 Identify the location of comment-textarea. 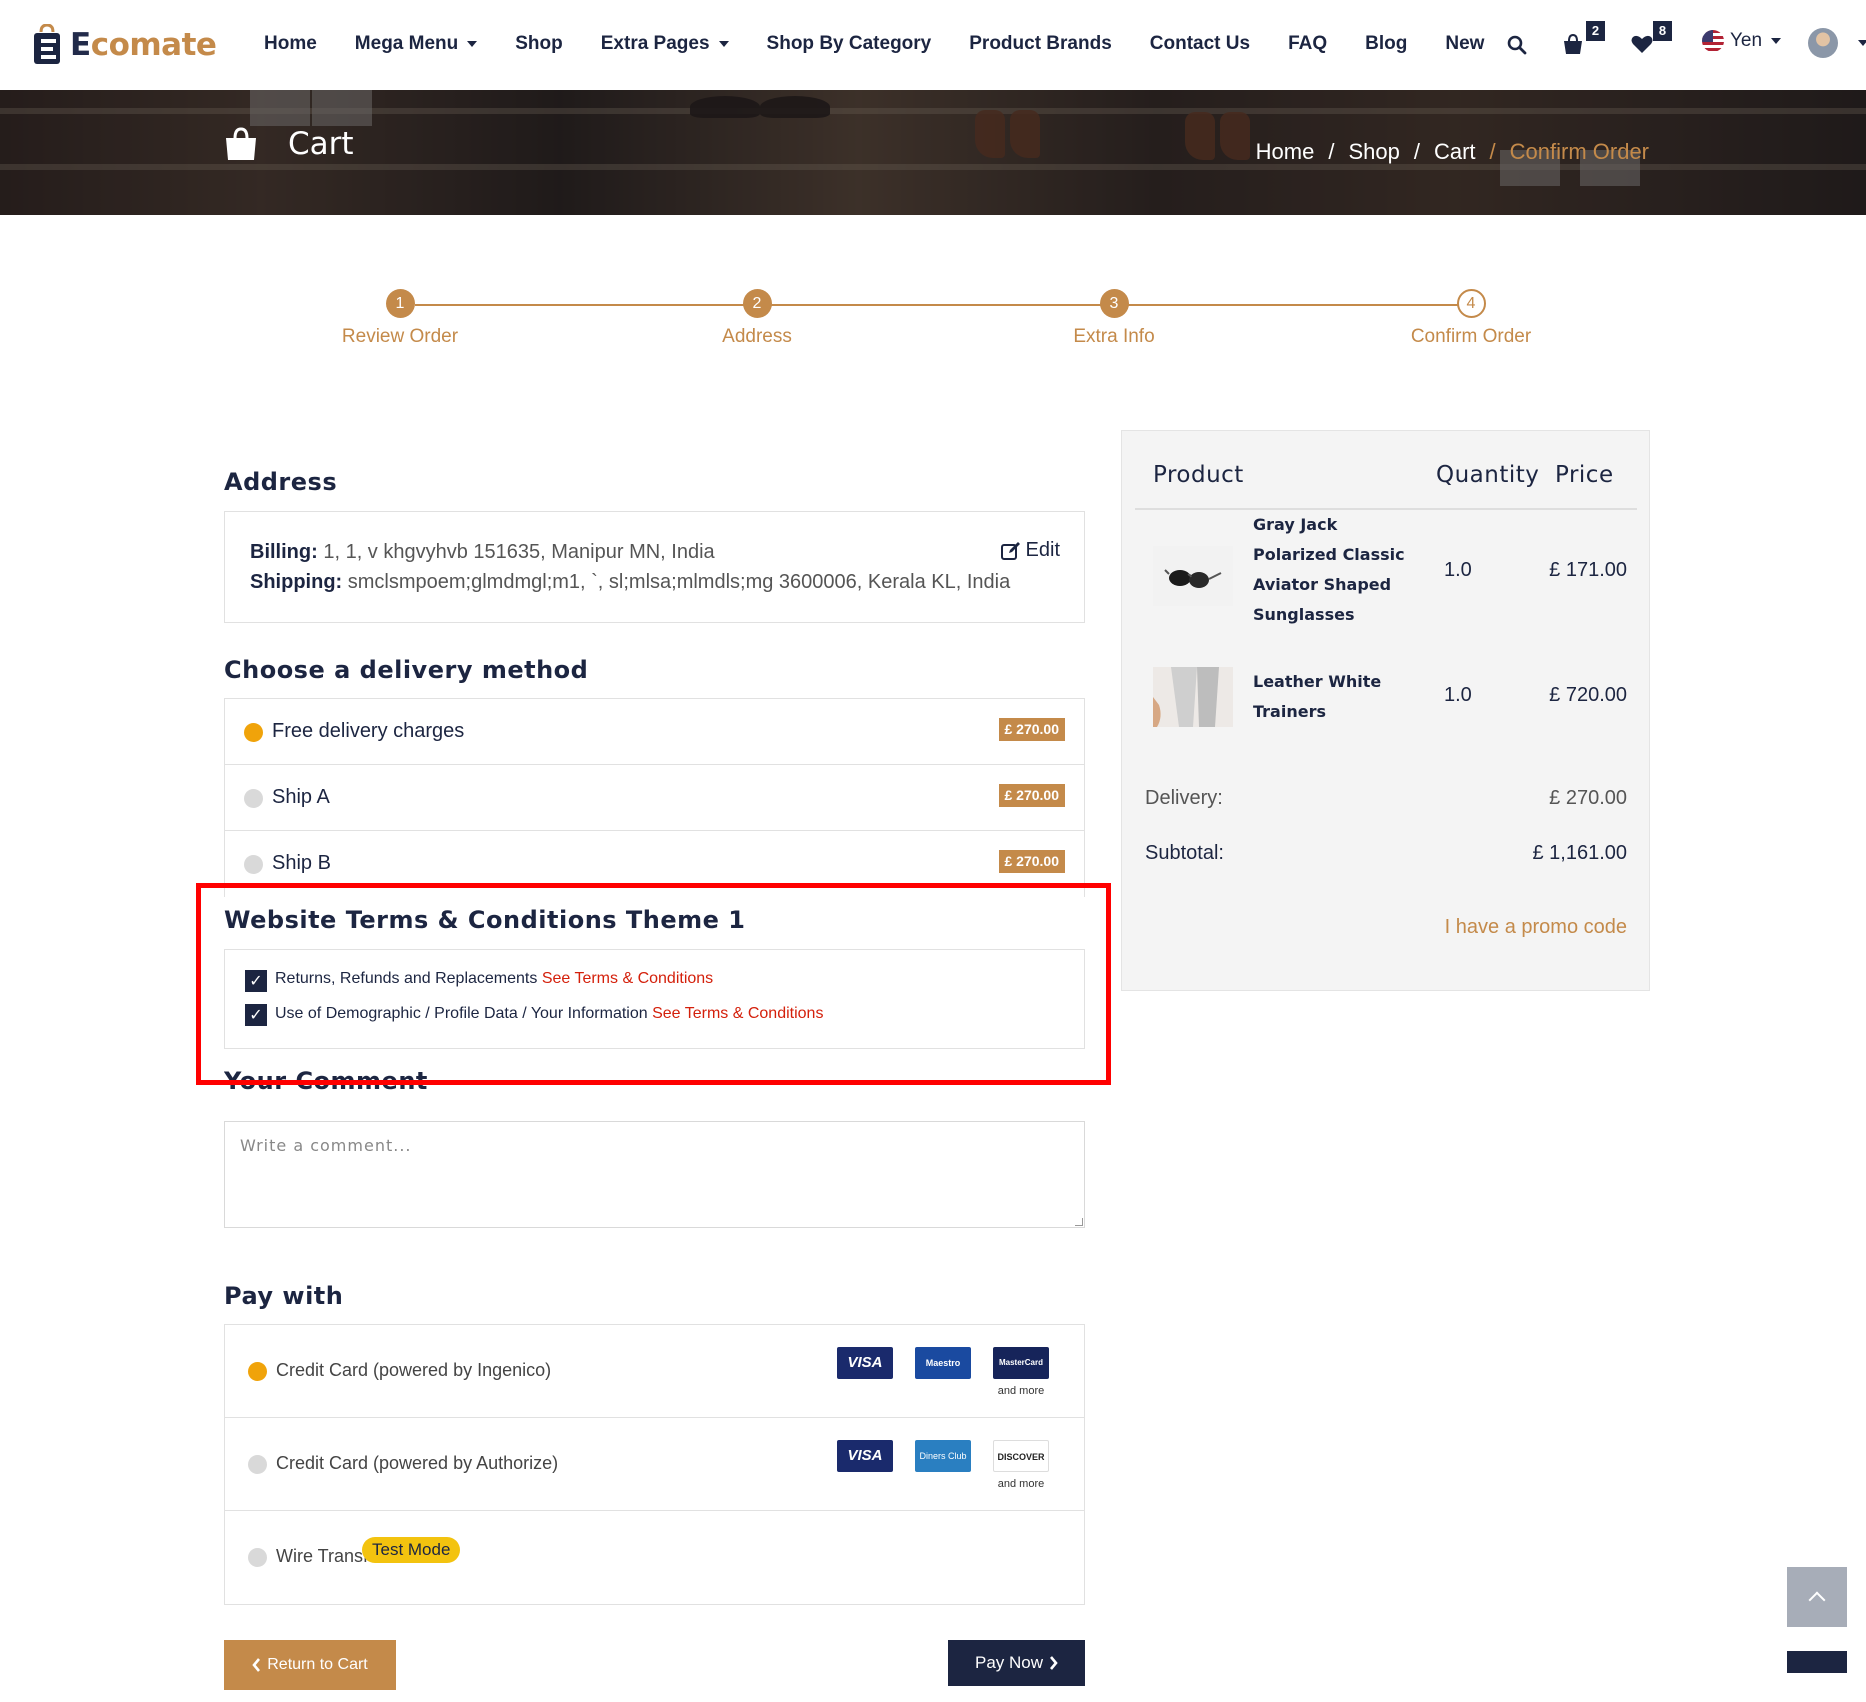
(654, 1174).